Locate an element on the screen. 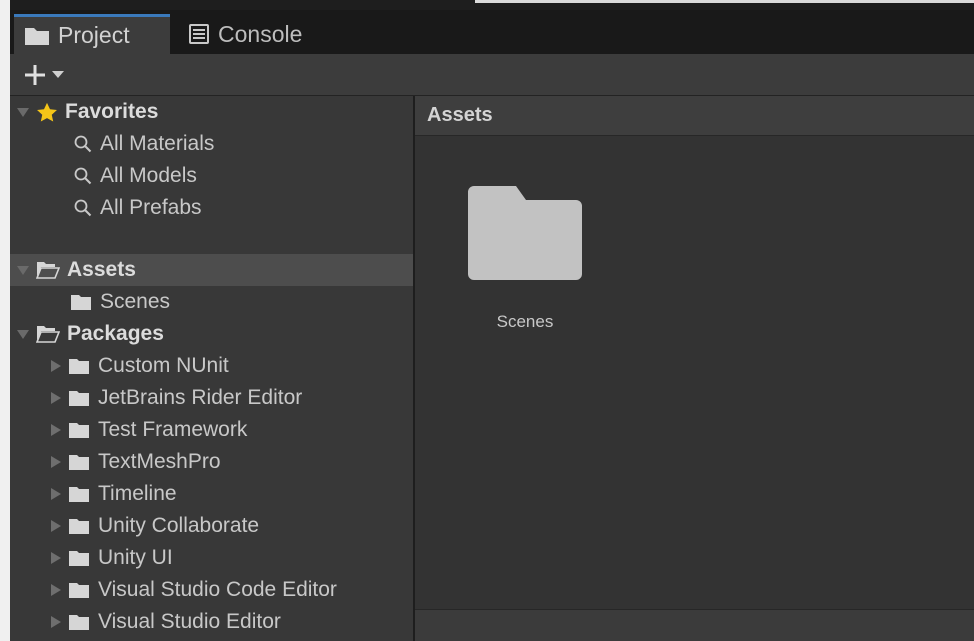  asset-item-label: Scenes is located at coordinates (525, 321).